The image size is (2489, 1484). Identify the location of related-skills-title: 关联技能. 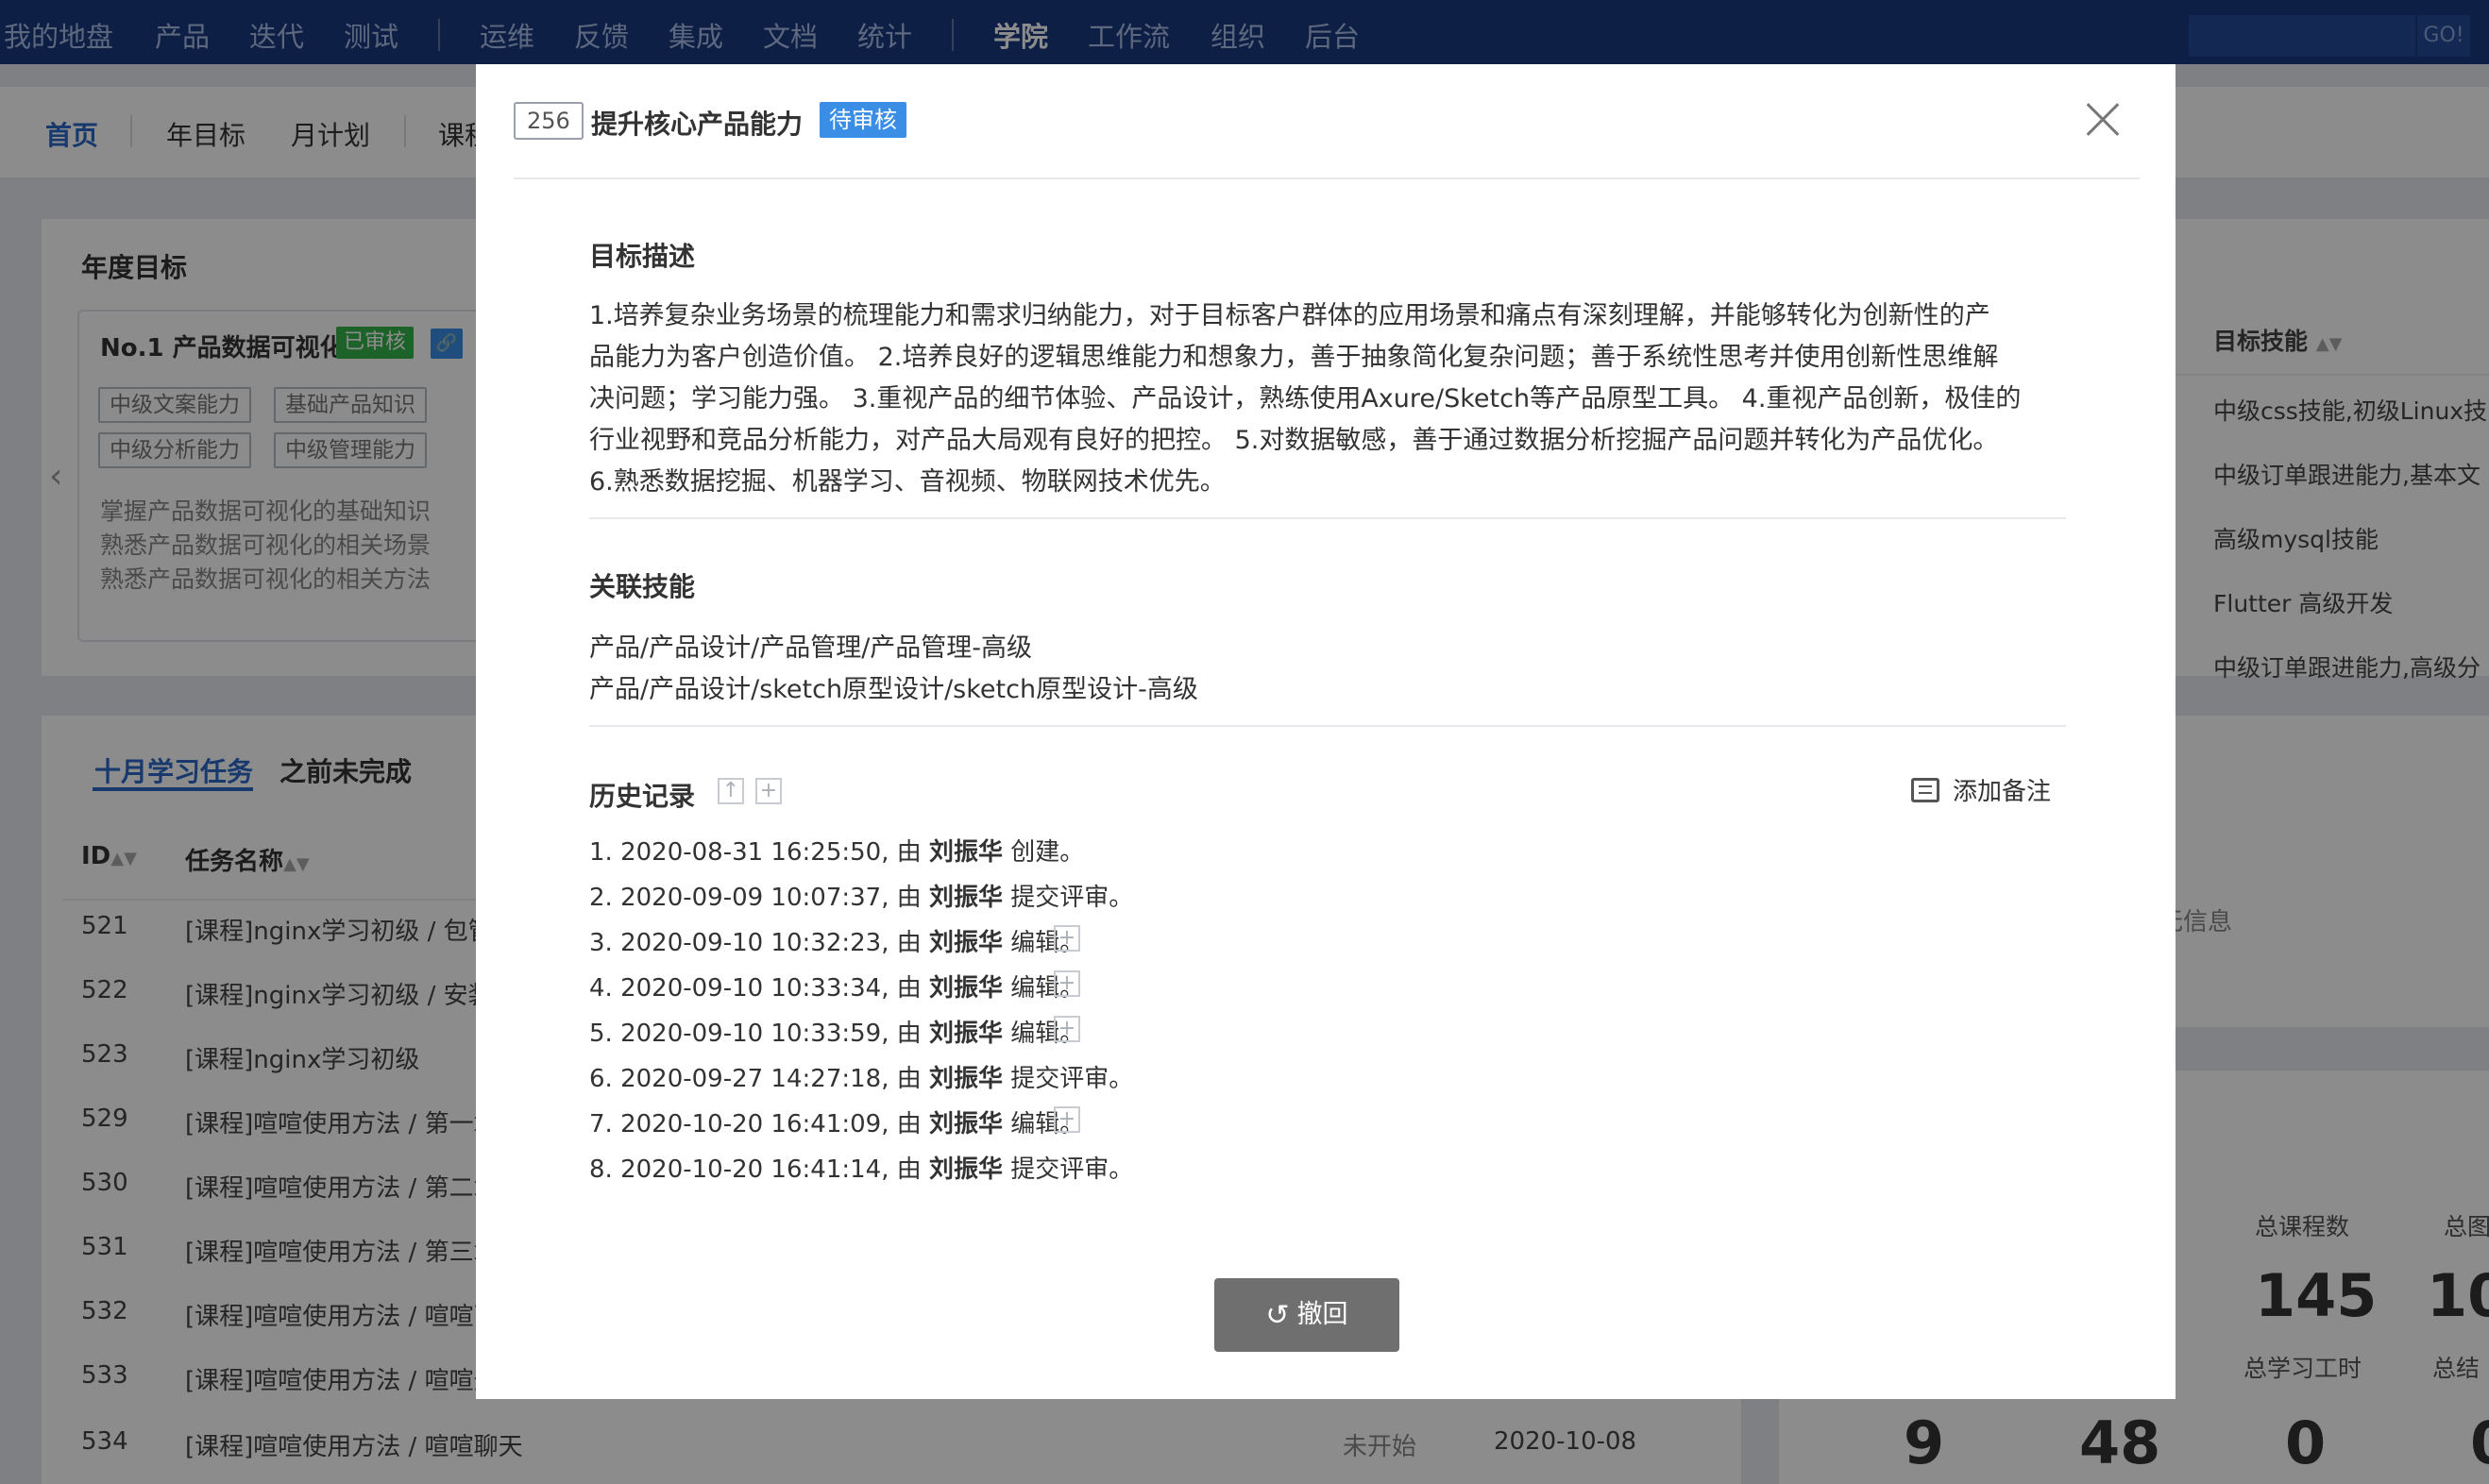
(642, 586).